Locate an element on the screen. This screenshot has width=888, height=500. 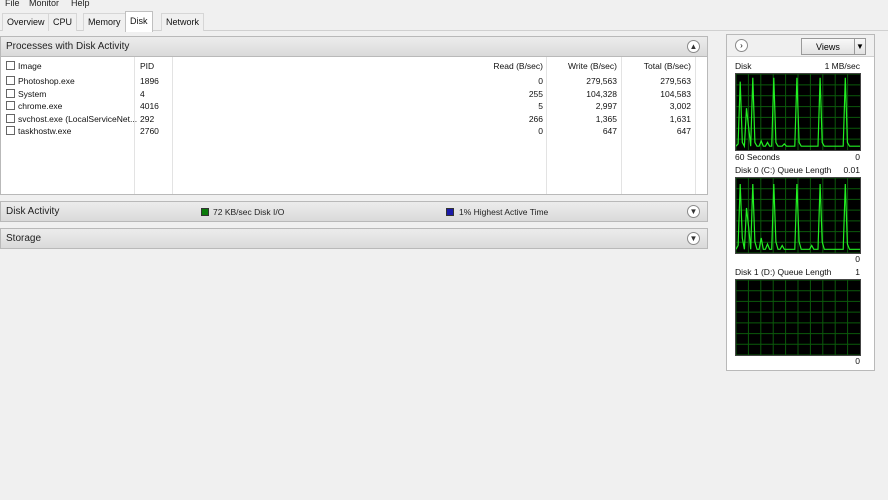
graph-disk-max: 1 MB/sec is located at coordinates (842, 66).